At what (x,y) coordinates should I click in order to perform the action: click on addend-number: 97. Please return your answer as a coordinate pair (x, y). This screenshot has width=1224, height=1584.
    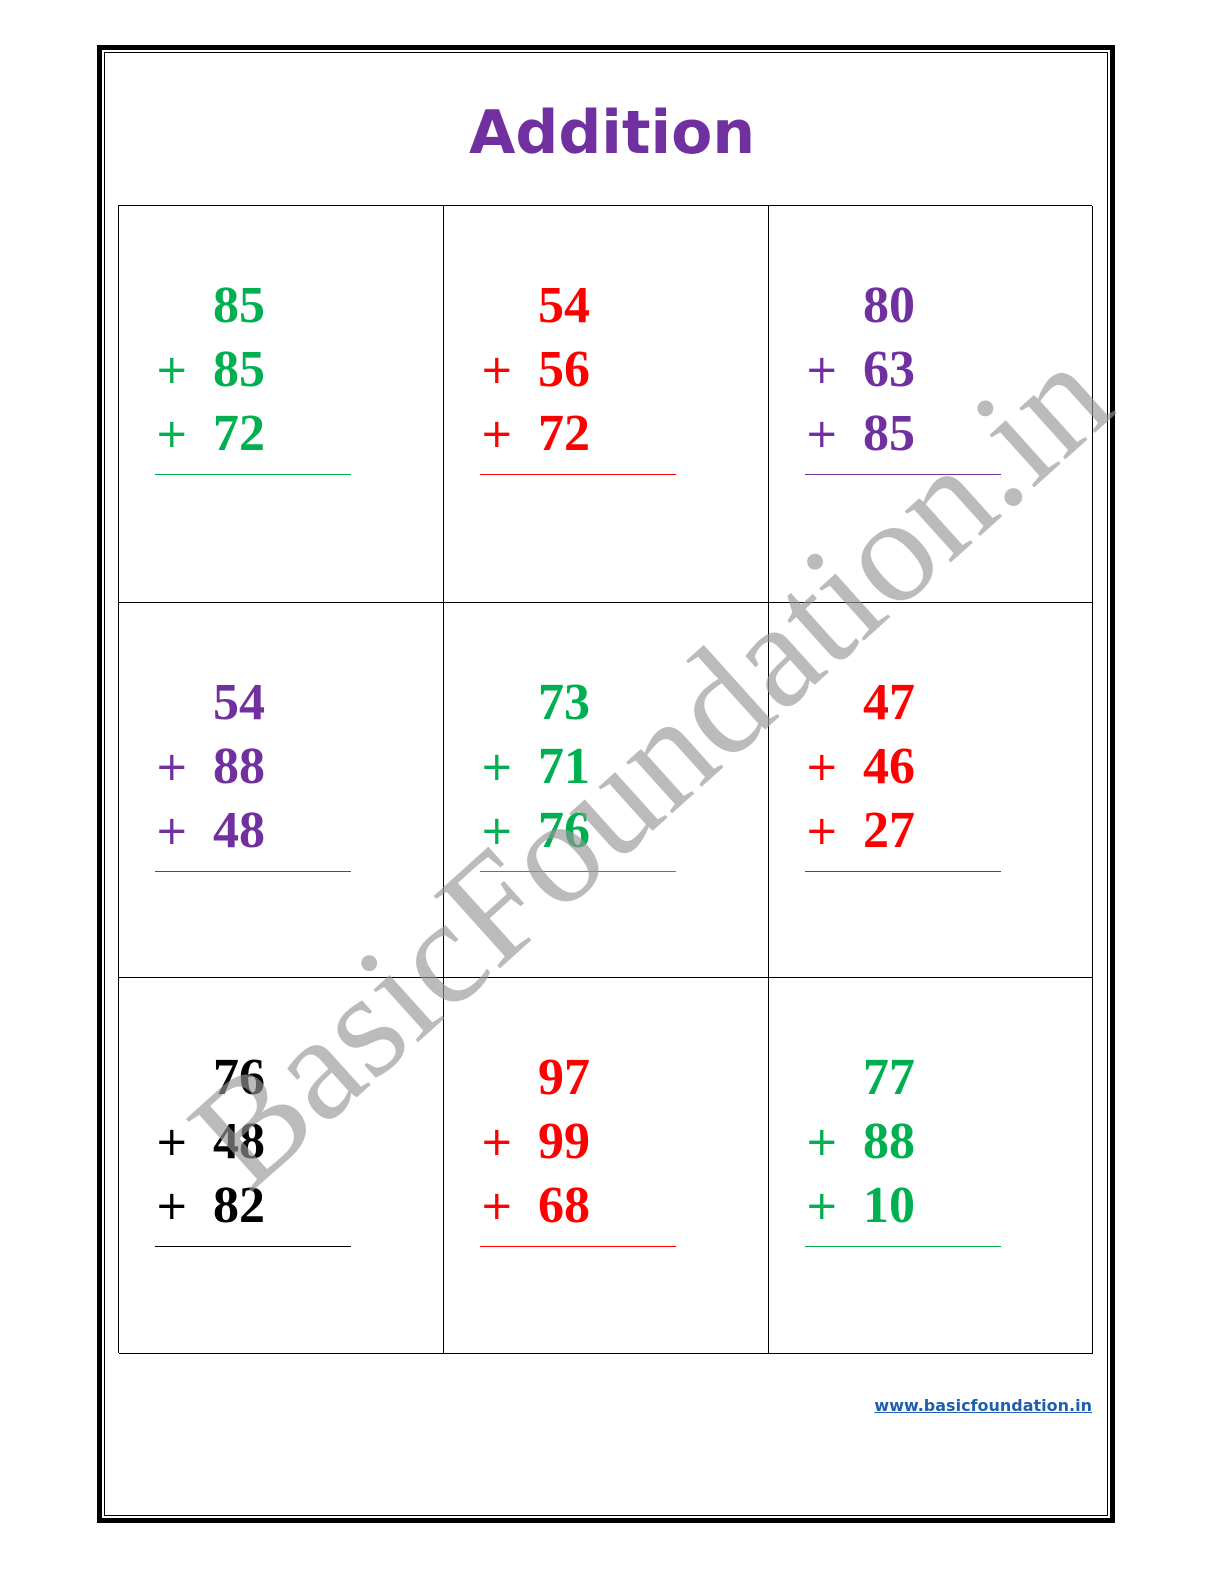
    Looking at the image, I should click on (564, 1077).